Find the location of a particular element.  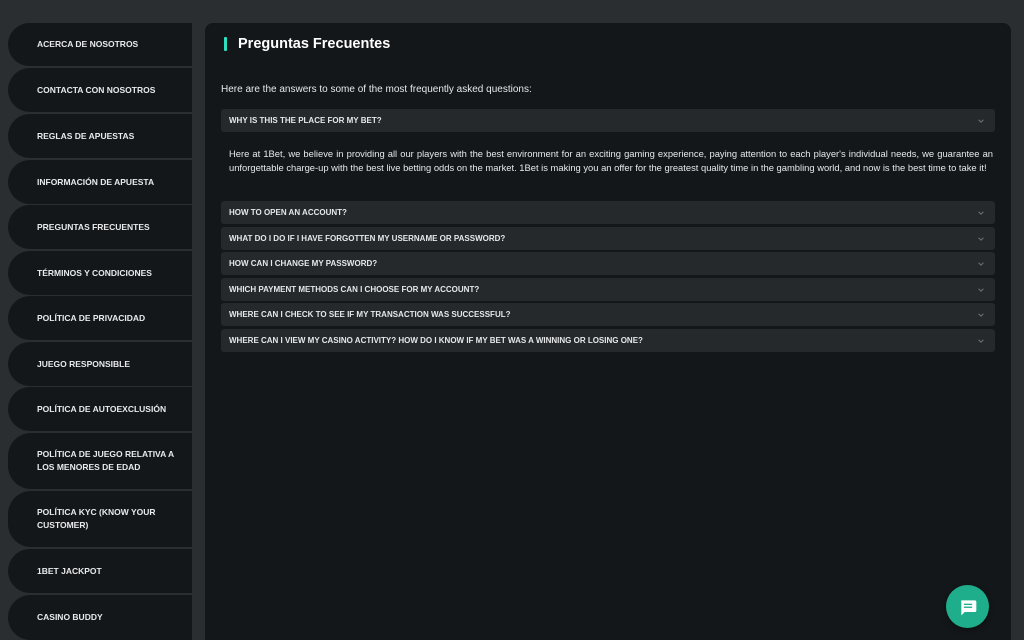

sidebar-item-jackpot: 1BET JACKPOT is located at coordinates (100, 571).